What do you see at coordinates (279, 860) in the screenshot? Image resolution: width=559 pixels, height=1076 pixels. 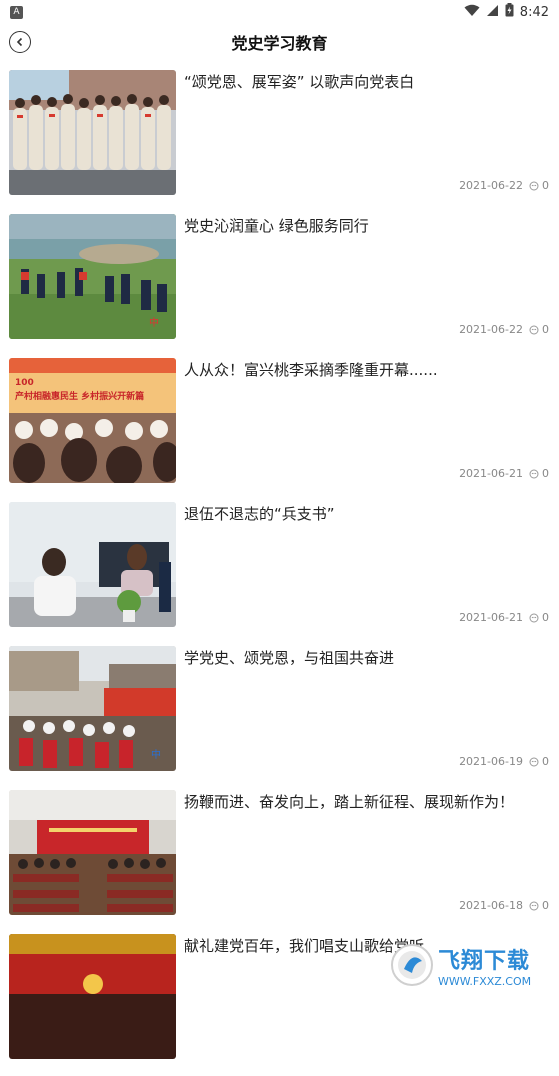 I see `article-item: 扬鞭而进、奋发向上，踏上新征程、展现新作为！ 2021-06-18 0` at bounding box center [279, 860].